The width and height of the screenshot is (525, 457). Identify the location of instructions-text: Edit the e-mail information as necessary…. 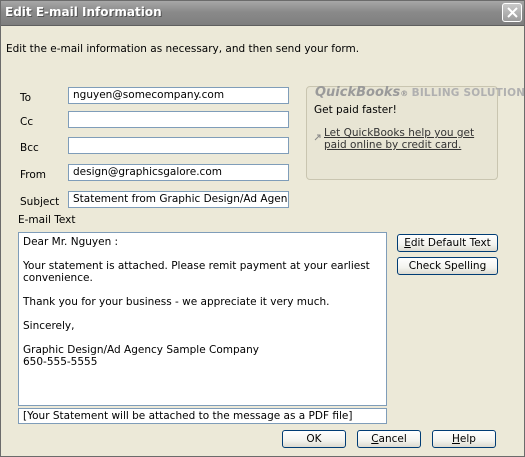
(183, 49).